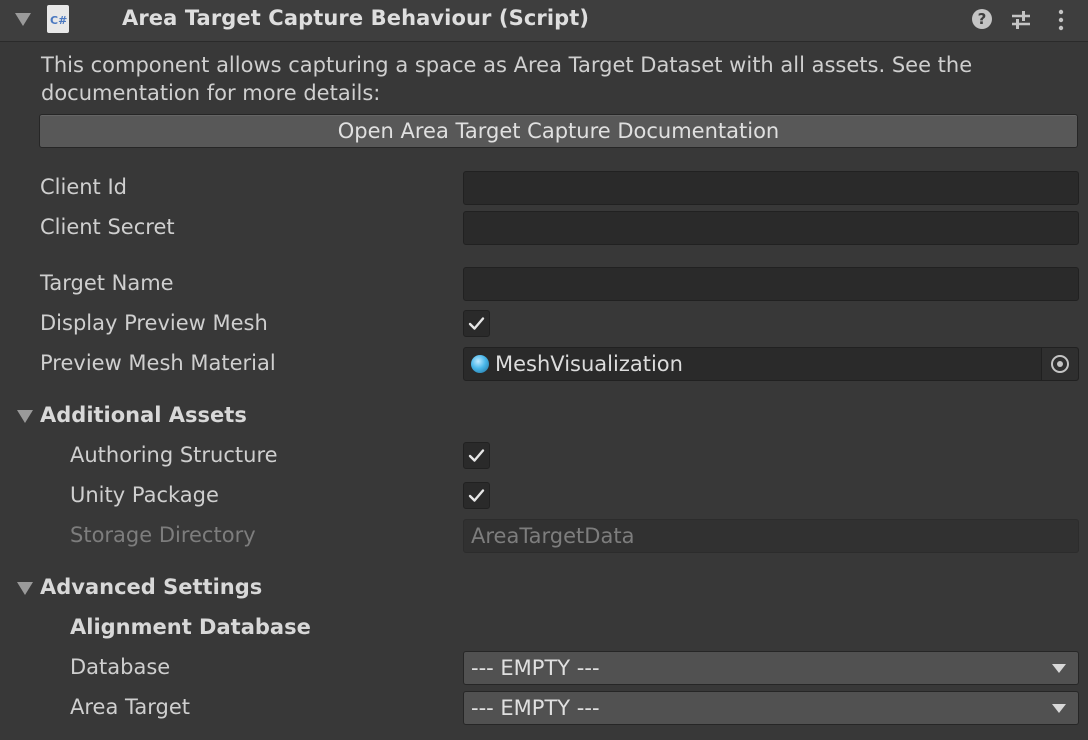 The height and width of the screenshot is (740, 1088). Describe the element at coordinates (163, 535) in the screenshot. I see `storage-directory-label: Storage Directory` at that location.